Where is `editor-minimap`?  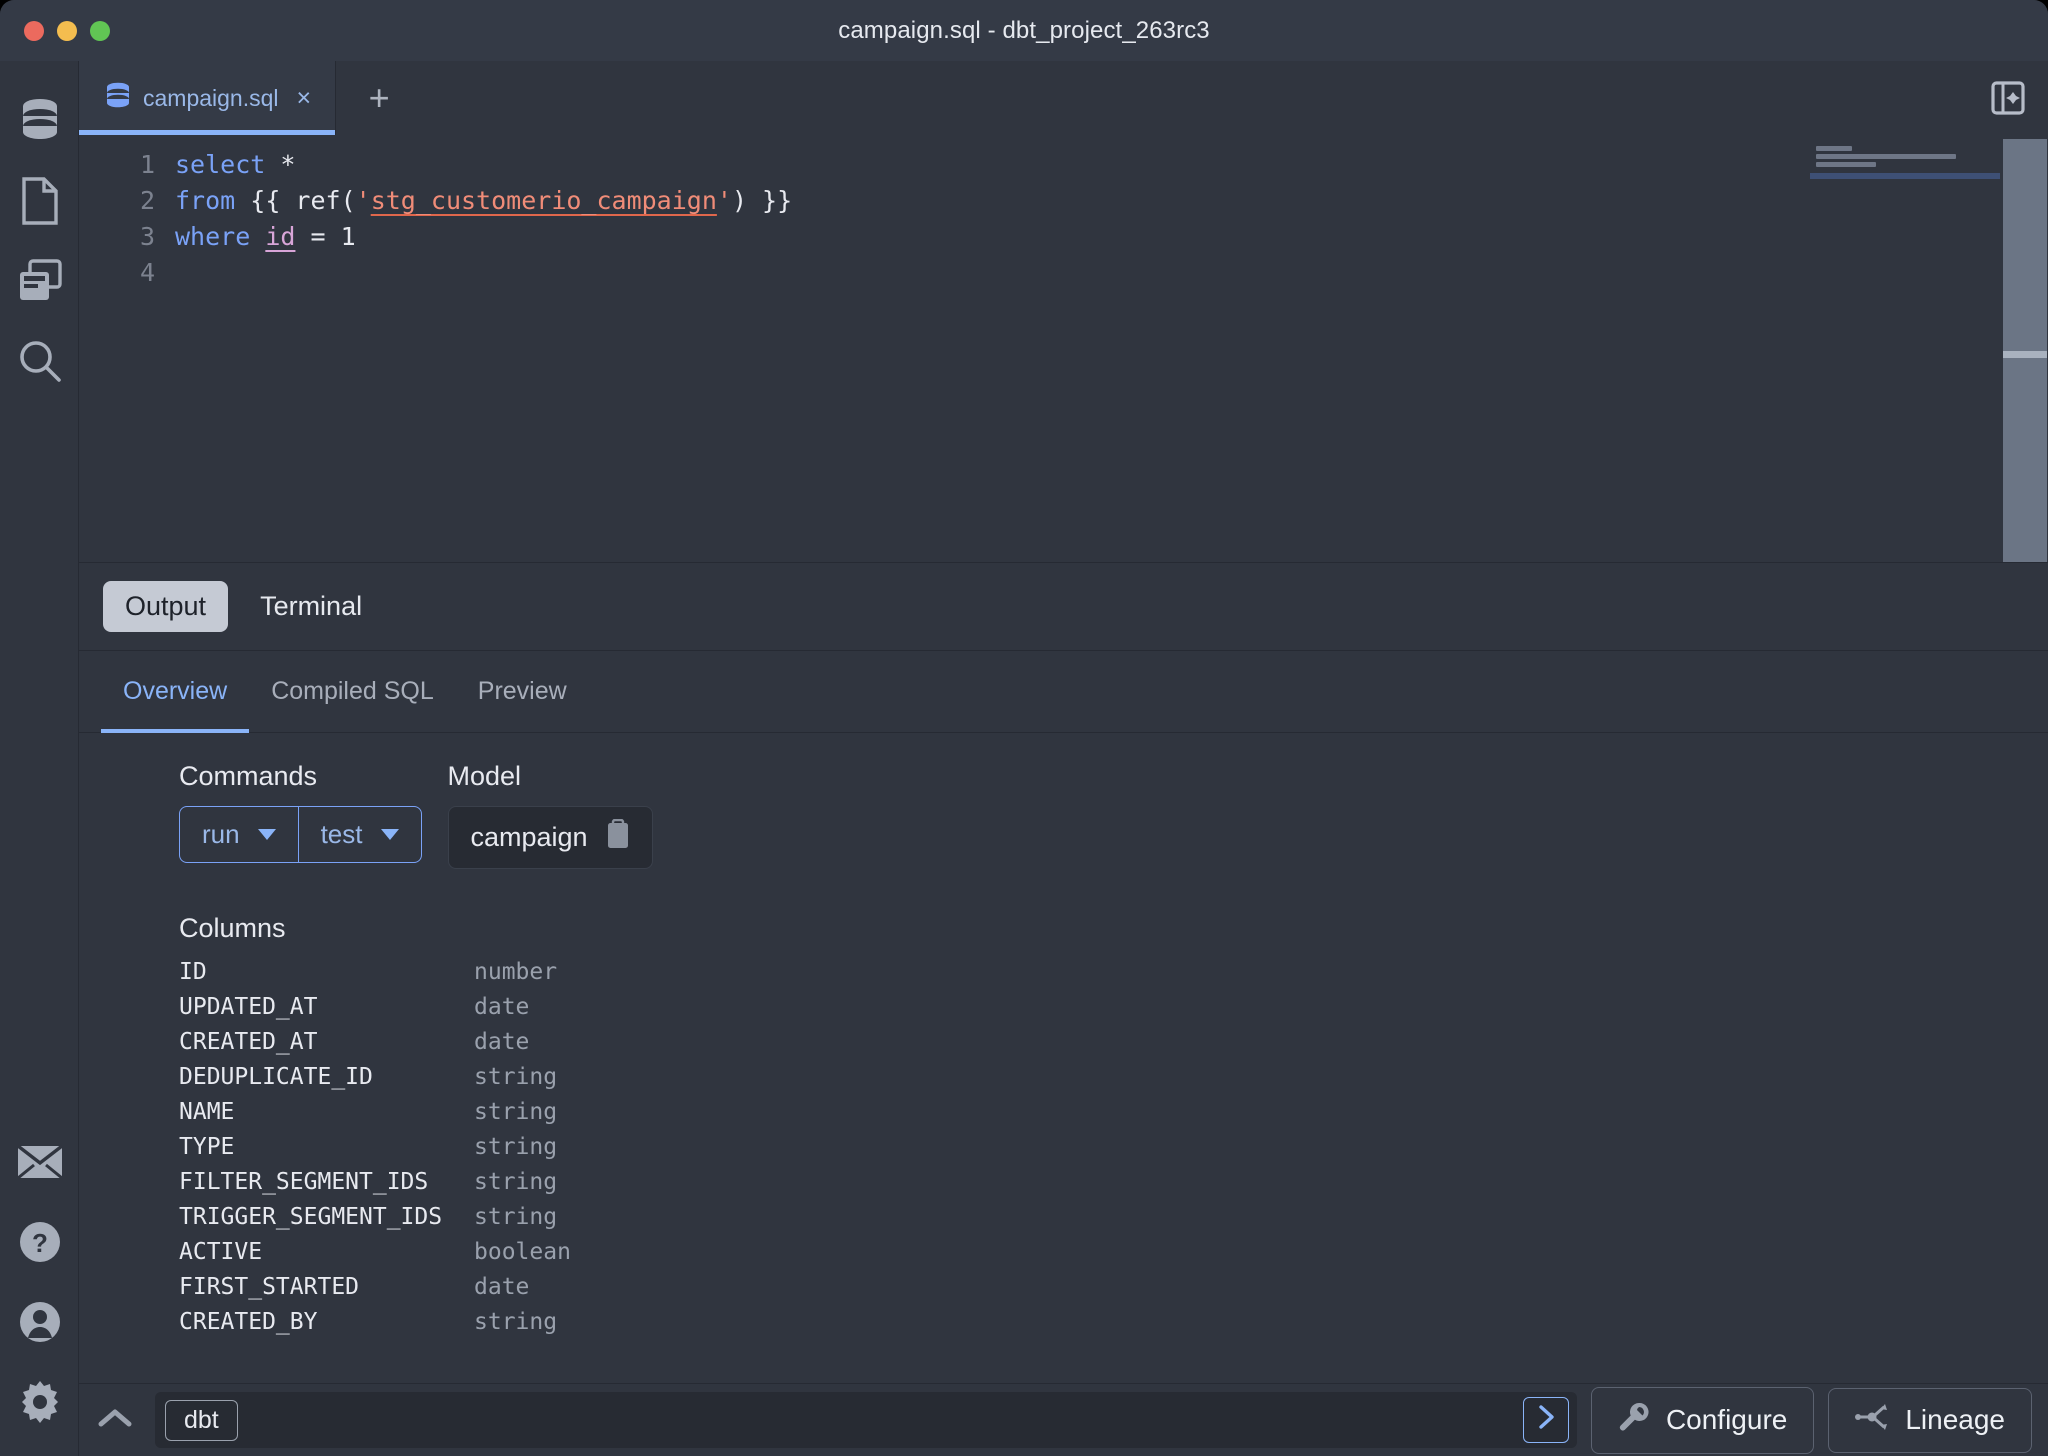
editor-minimap is located at coordinates (1905, 348).